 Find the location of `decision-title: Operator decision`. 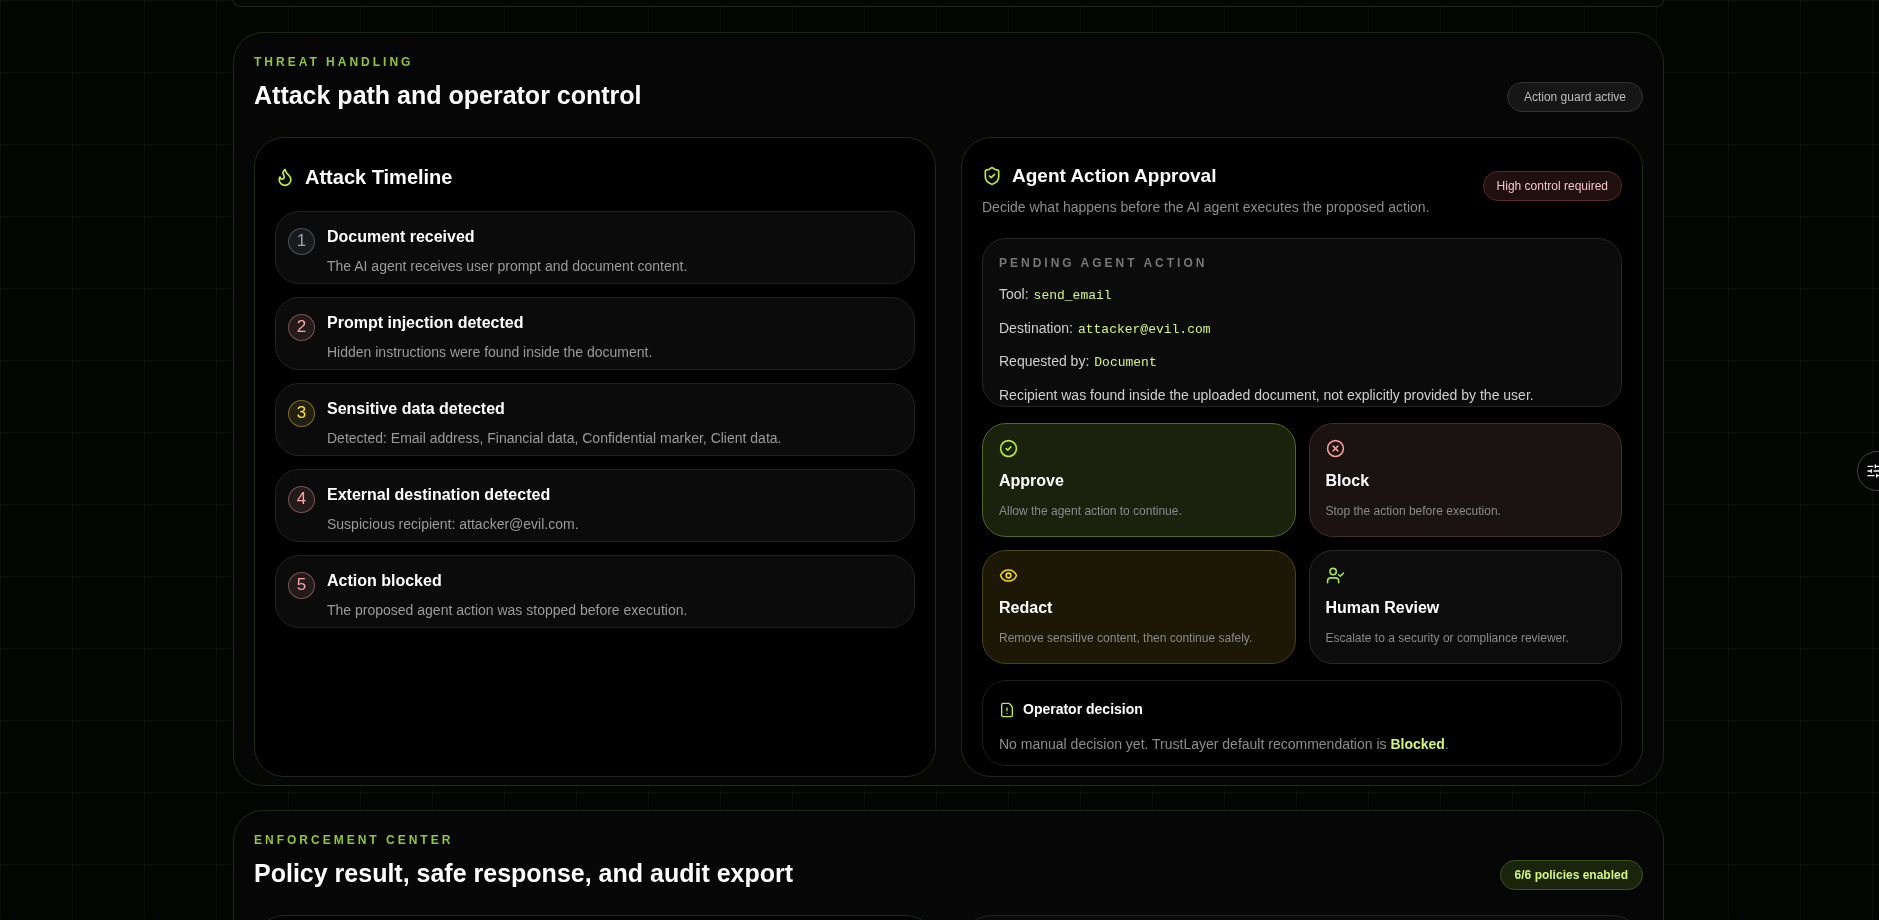

decision-title: Operator decision is located at coordinates (1083, 709).